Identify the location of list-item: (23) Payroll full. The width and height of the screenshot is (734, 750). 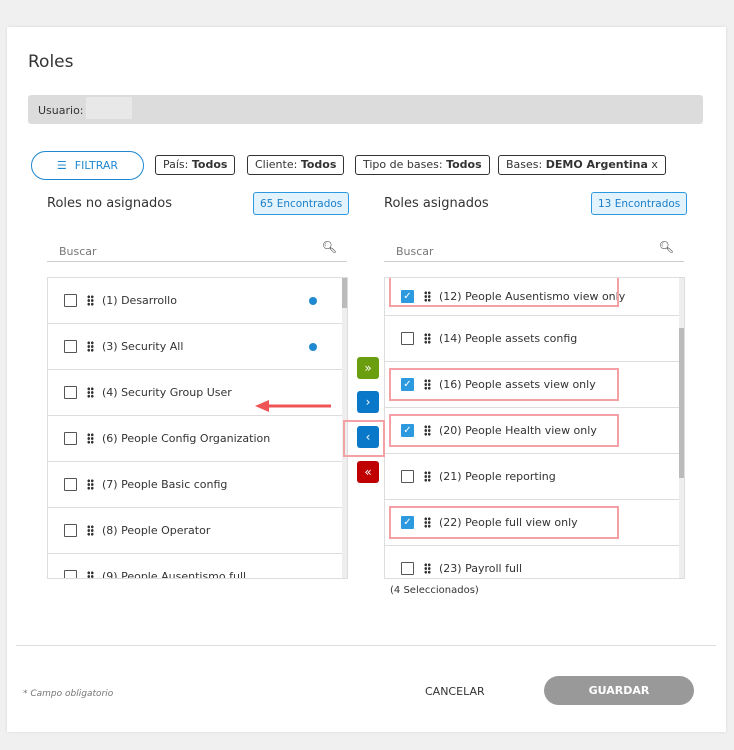
(534, 562).